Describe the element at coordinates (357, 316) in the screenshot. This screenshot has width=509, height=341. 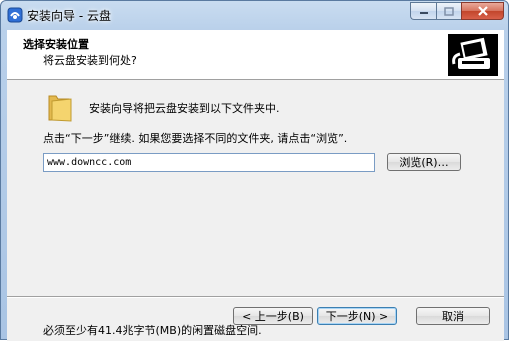
I see `next-button: 下一步(N) >` at that location.